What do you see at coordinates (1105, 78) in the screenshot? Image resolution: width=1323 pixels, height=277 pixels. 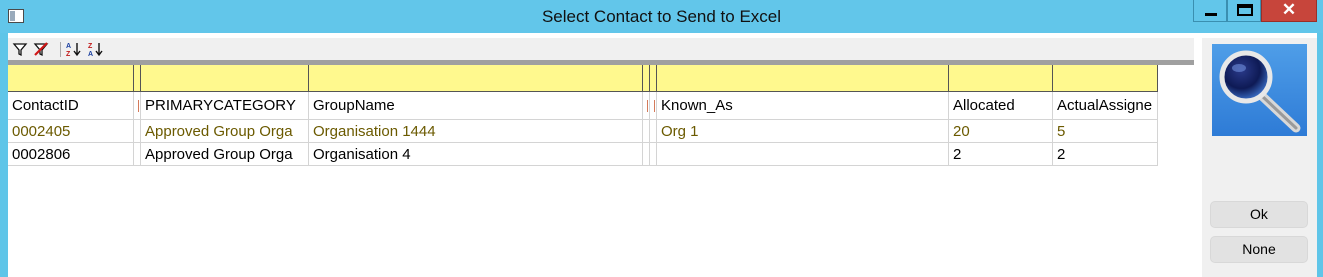 I see `filter-cell-actualassigned` at bounding box center [1105, 78].